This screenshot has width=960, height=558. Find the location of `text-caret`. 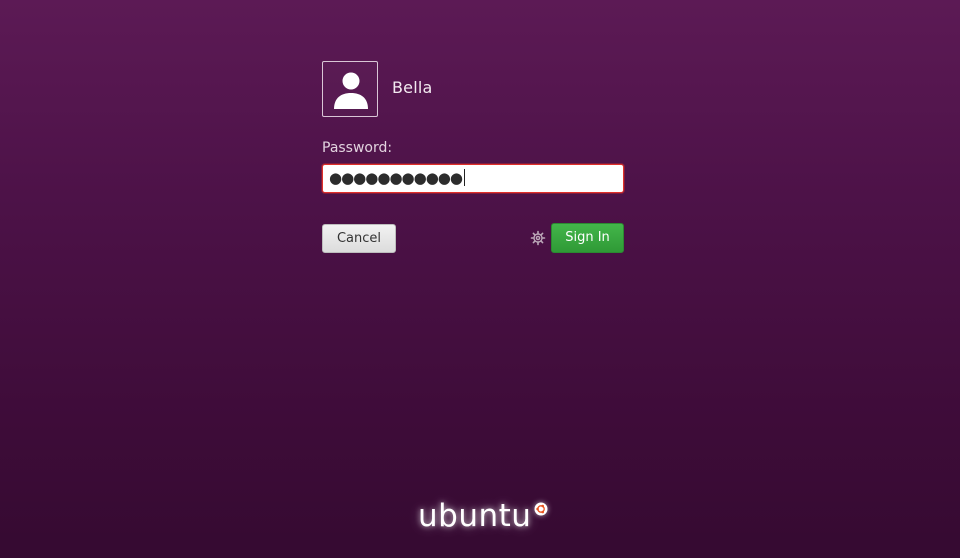

text-caret is located at coordinates (464, 177).